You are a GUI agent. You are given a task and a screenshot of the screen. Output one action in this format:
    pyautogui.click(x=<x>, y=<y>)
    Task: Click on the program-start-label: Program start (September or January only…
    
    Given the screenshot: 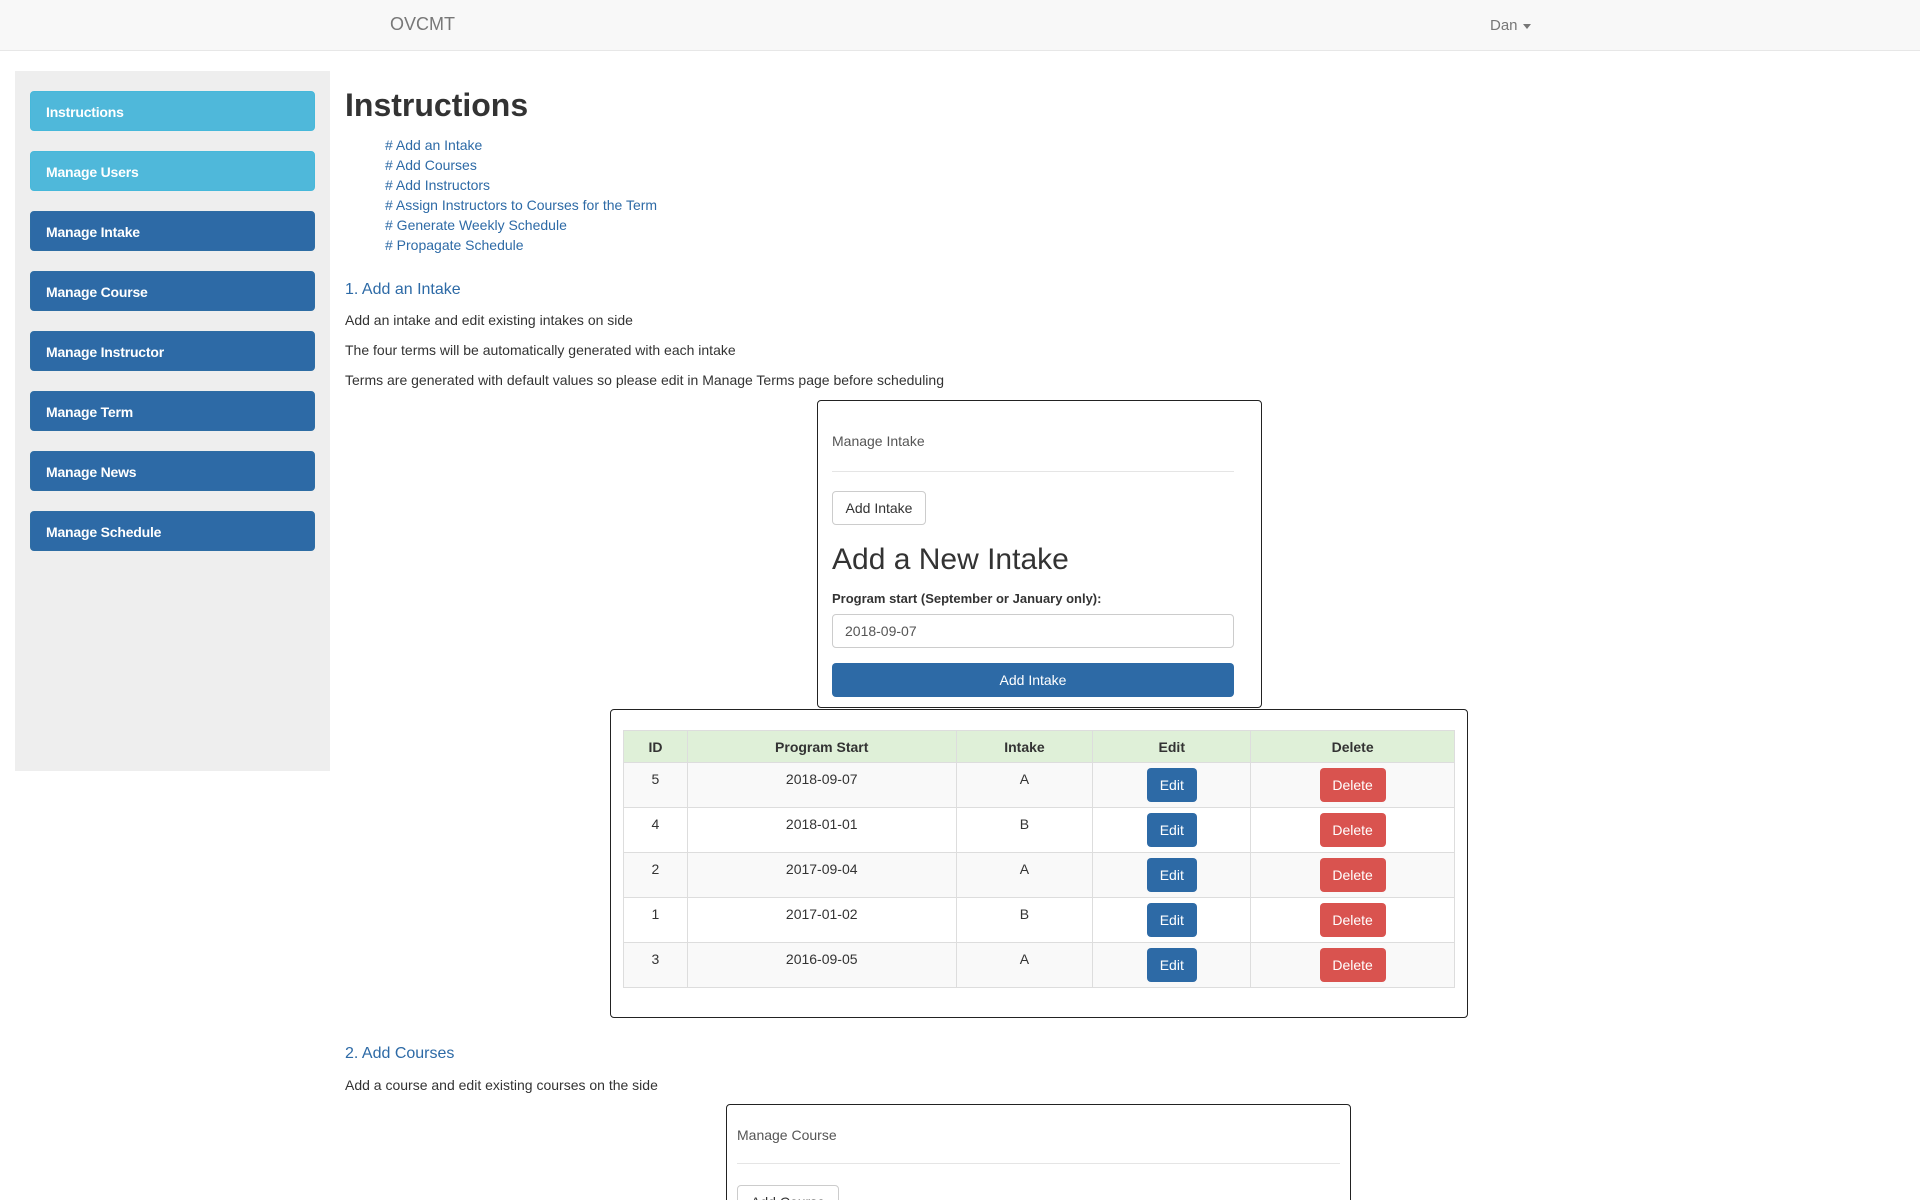 What is the action you would take?
    pyautogui.click(x=967, y=598)
    